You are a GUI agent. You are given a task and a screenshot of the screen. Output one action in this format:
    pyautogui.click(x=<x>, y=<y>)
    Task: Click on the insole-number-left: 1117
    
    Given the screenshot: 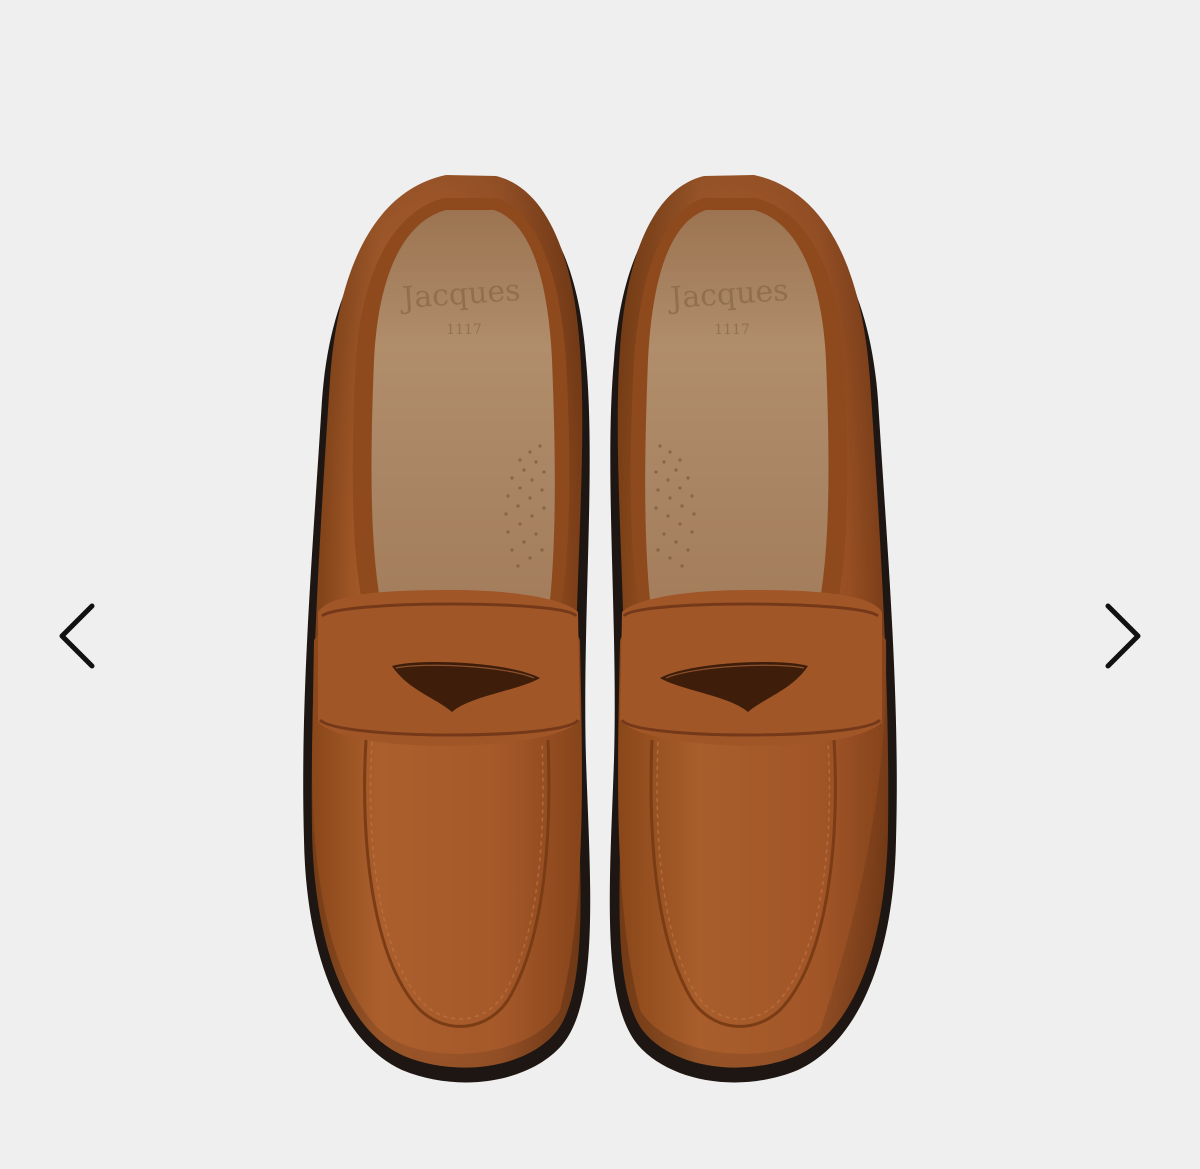 What is the action you would take?
    pyautogui.click(x=464, y=330)
    